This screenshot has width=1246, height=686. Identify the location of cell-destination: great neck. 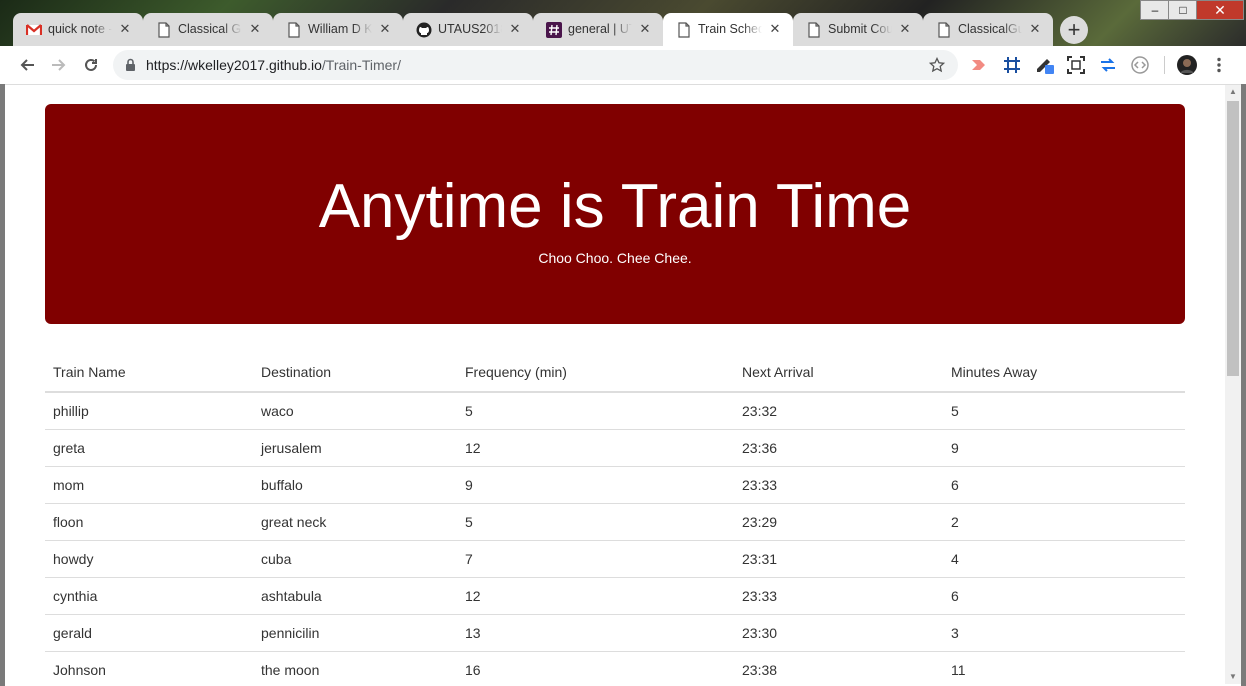
(355, 522).